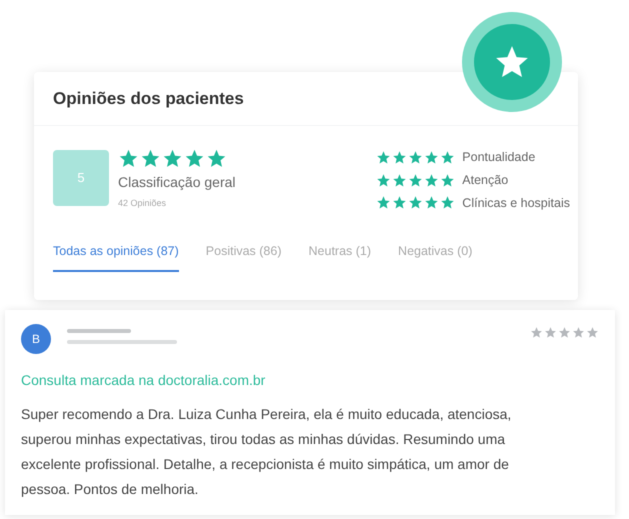 The image size is (629, 519). What do you see at coordinates (116, 257) in the screenshot?
I see `tab: Todas as opiniões (87)` at bounding box center [116, 257].